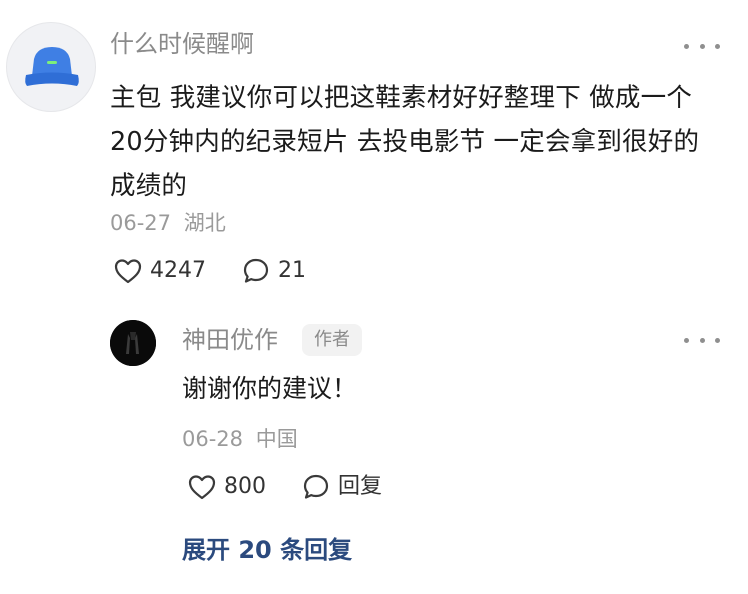  I want to click on reply-like-count: 800, so click(245, 486).